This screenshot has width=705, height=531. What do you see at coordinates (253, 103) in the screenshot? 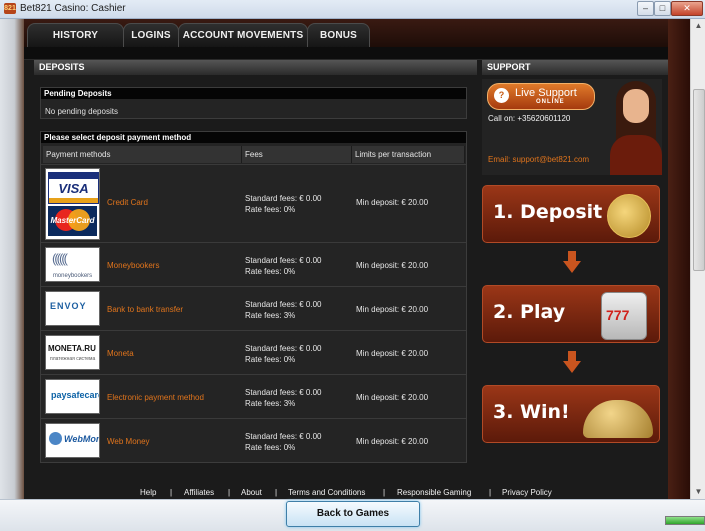
I see `pending-deposits-panel: Pending Deposits No pending deposits` at bounding box center [253, 103].